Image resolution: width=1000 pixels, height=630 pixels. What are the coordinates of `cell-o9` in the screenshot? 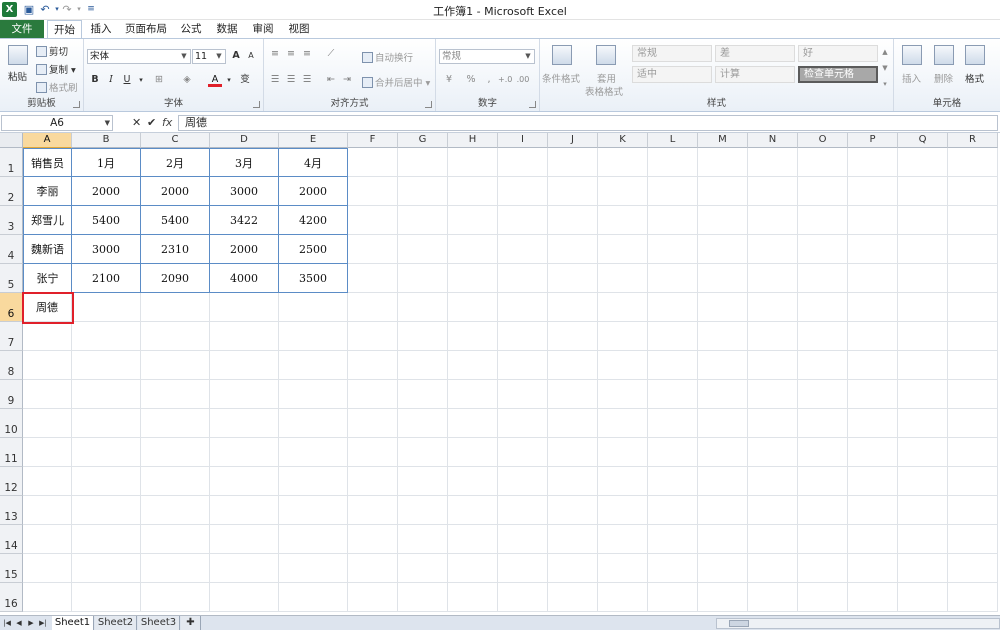 It's located at (823, 394).